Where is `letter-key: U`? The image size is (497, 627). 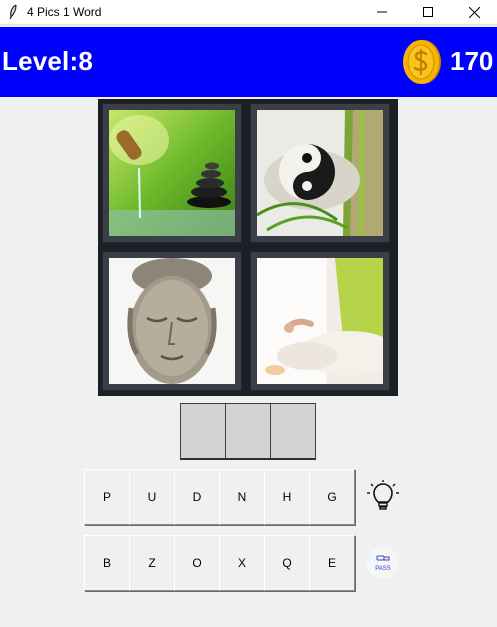
letter-key: U is located at coordinates (152, 497).